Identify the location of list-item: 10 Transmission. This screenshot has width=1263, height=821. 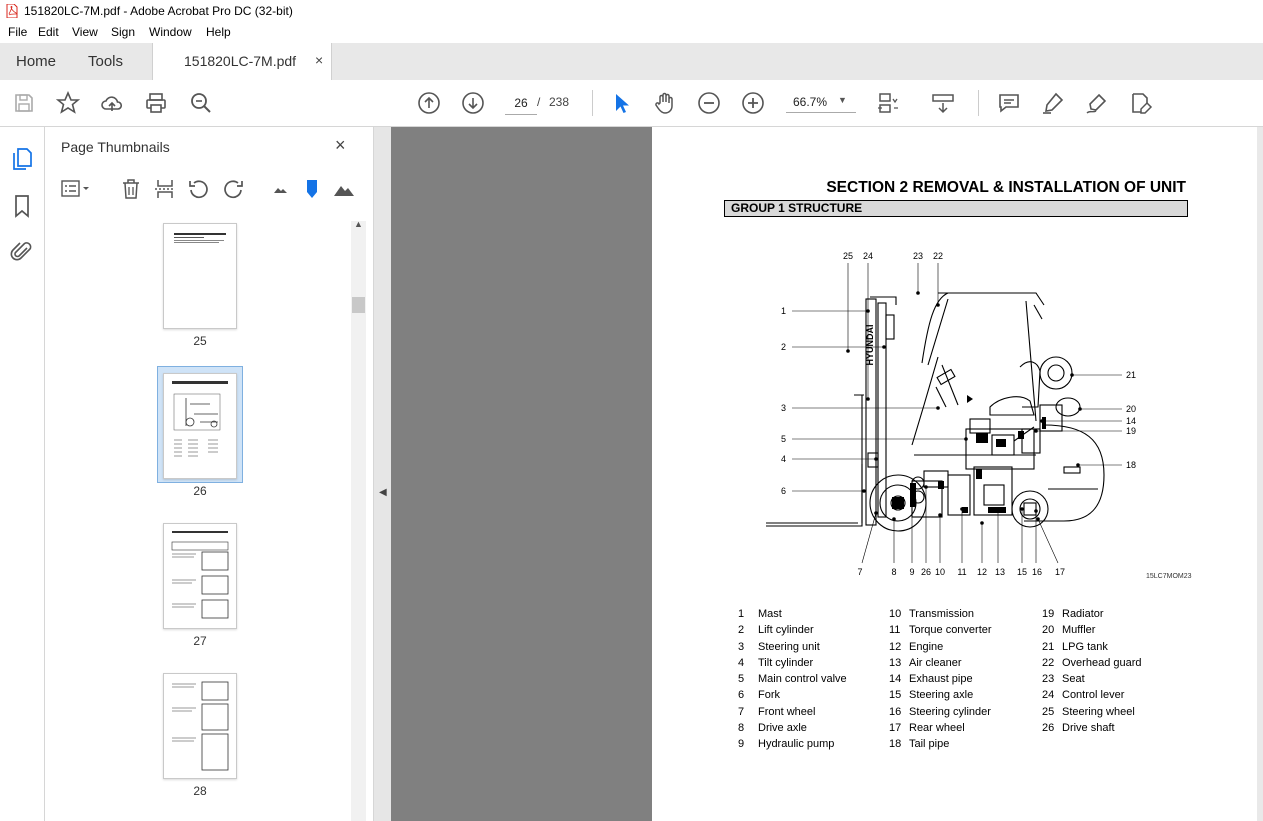
(931, 614).